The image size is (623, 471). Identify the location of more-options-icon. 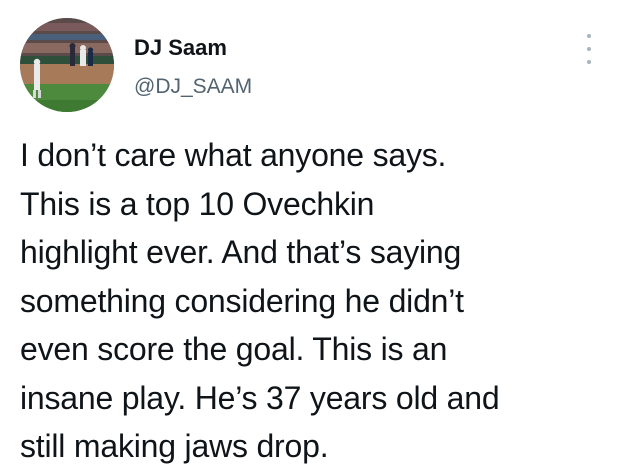
(589, 49).